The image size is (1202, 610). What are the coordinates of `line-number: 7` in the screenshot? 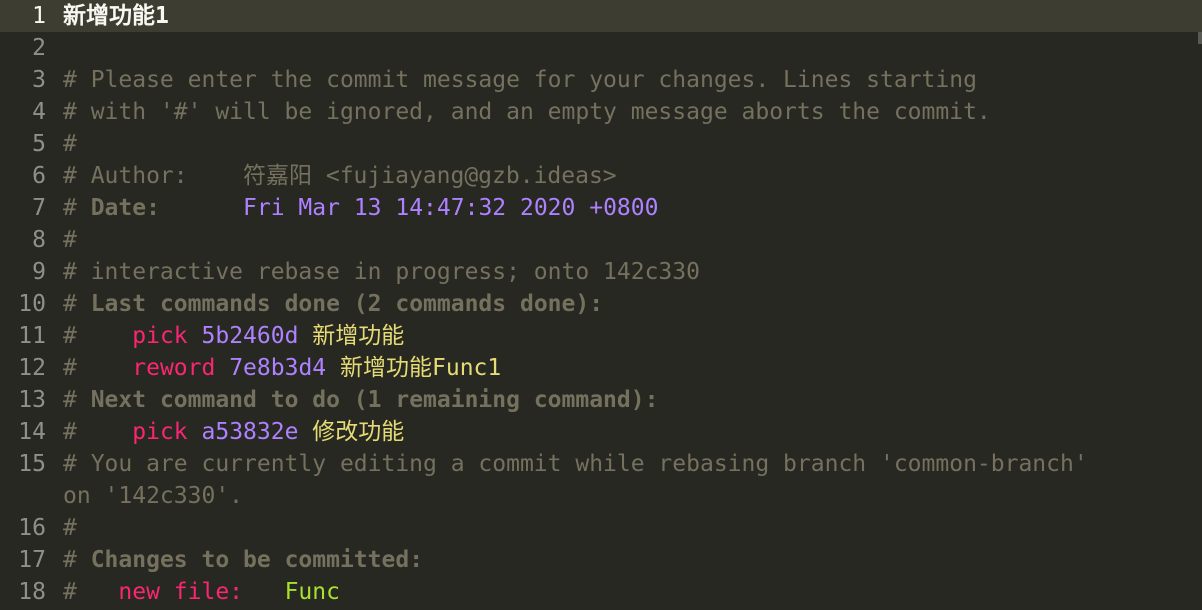 It's located at (39, 208).